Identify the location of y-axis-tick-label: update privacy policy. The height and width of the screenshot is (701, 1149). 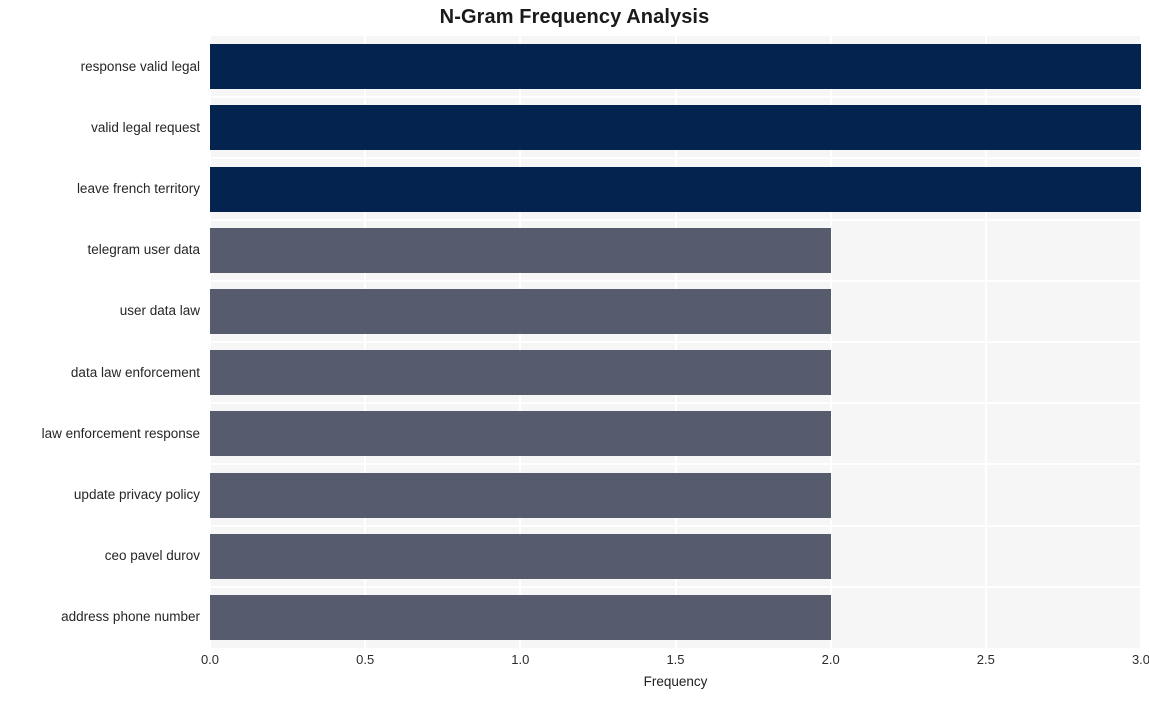
(136, 494).